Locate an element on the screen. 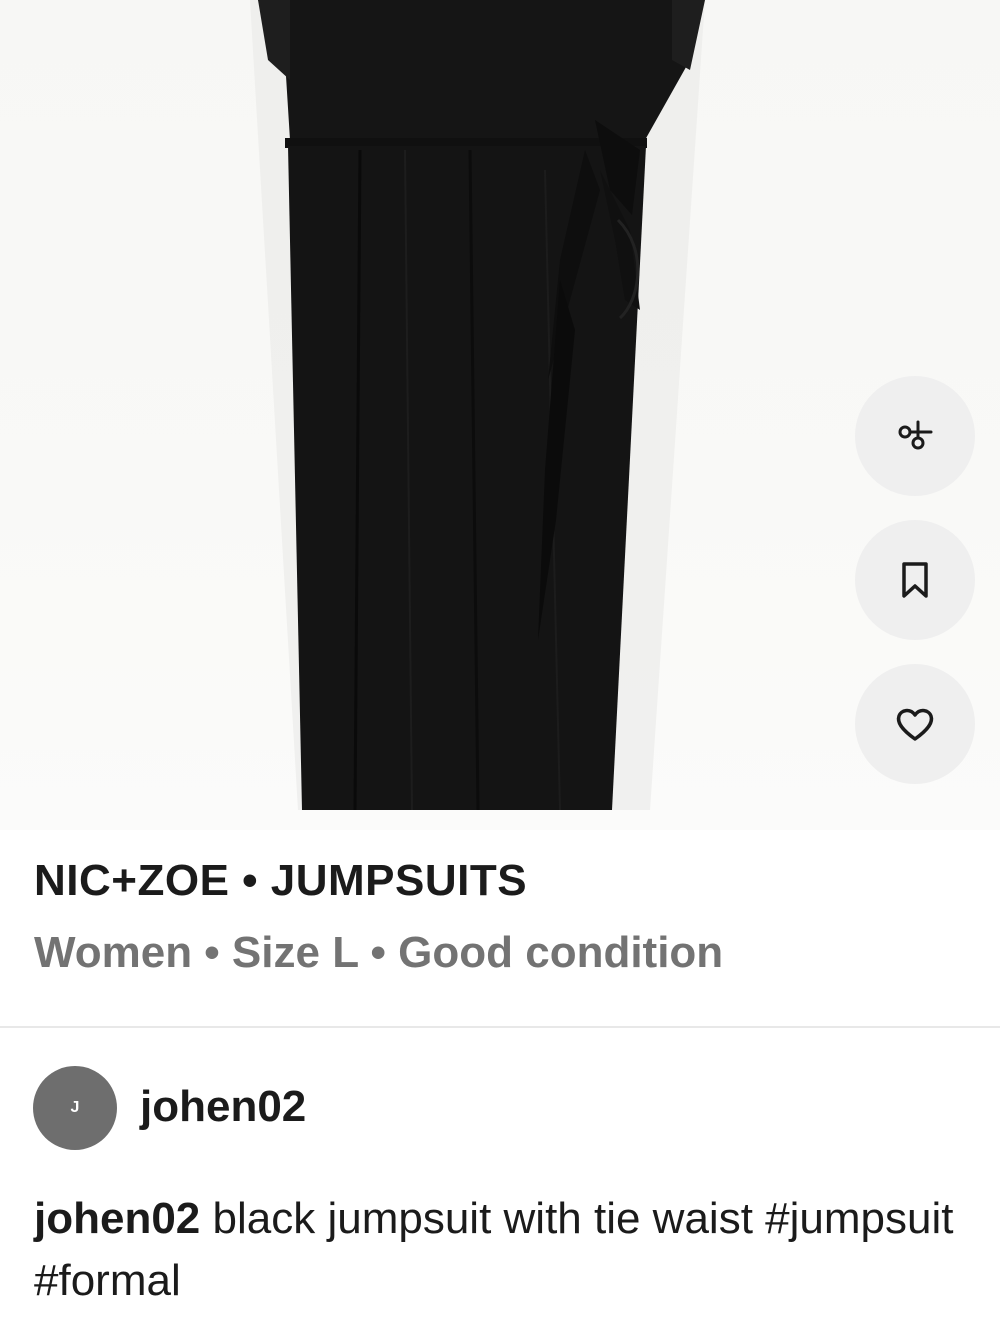 The width and height of the screenshot is (1000, 1333). section-divider is located at coordinates (500, 1027).